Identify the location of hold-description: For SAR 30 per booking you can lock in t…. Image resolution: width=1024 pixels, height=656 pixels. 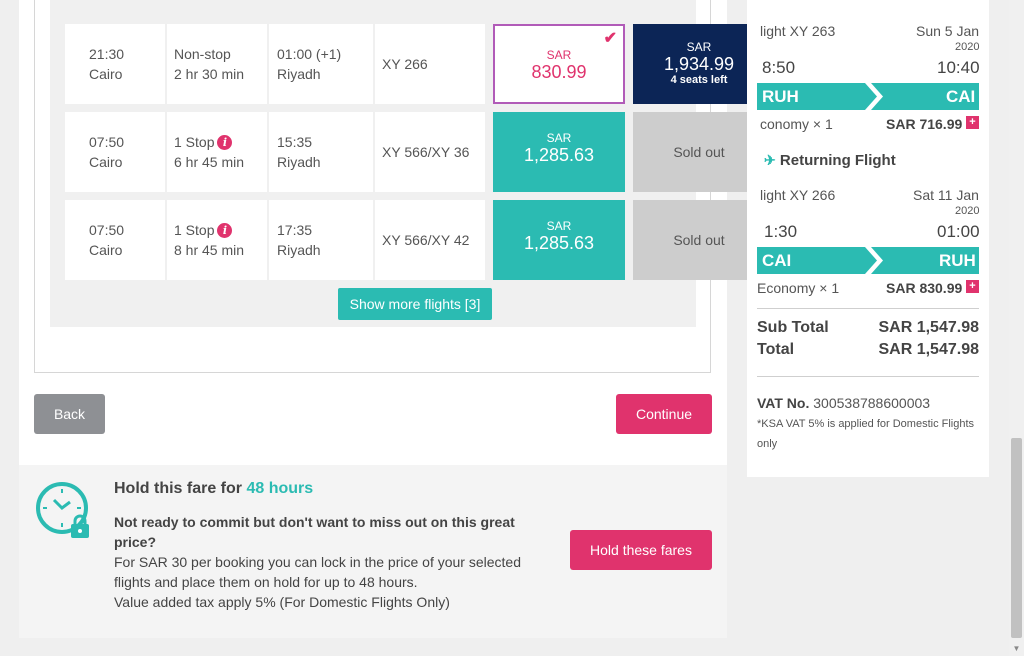
(334, 582).